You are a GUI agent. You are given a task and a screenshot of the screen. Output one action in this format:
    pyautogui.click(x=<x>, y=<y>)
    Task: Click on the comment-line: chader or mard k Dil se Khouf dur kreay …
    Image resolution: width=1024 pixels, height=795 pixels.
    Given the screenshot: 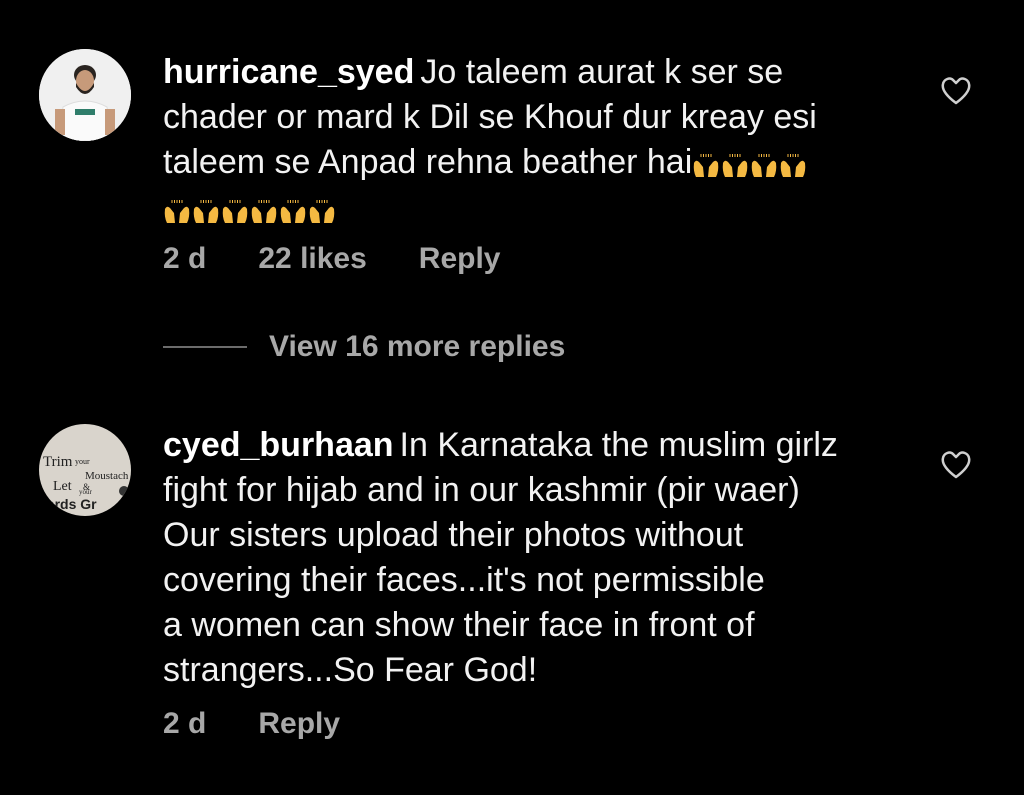 What is the action you would take?
    pyautogui.click(x=490, y=117)
    